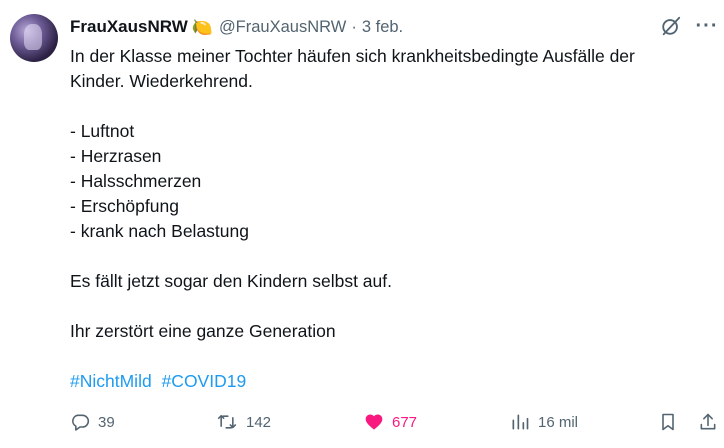 The height and width of the screenshot is (448, 724). What do you see at coordinates (204, 381) in the screenshot?
I see `hashtag-link: #COVID19` at bounding box center [204, 381].